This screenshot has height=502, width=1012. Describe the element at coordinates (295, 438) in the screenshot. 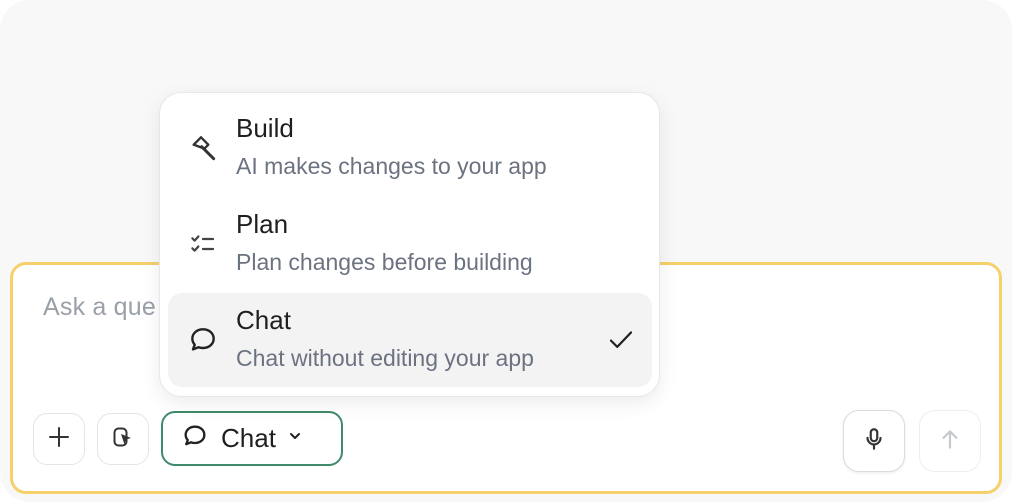

I see `chevron-down-icon` at that location.